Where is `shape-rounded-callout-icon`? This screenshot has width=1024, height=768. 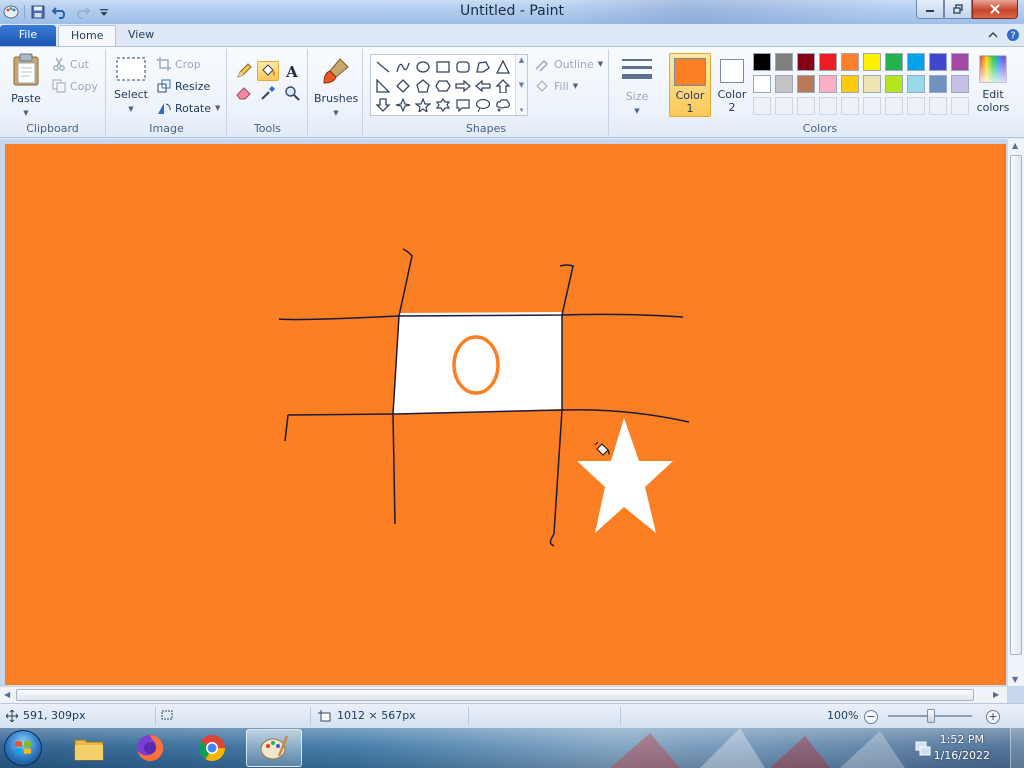 shape-rounded-callout-icon is located at coordinates (463, 104).